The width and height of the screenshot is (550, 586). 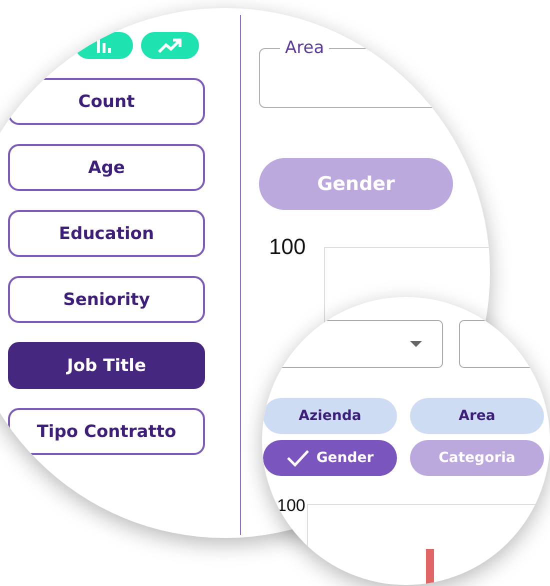 I want to click on sidebar-item: Age, so click(x=106, y=167).